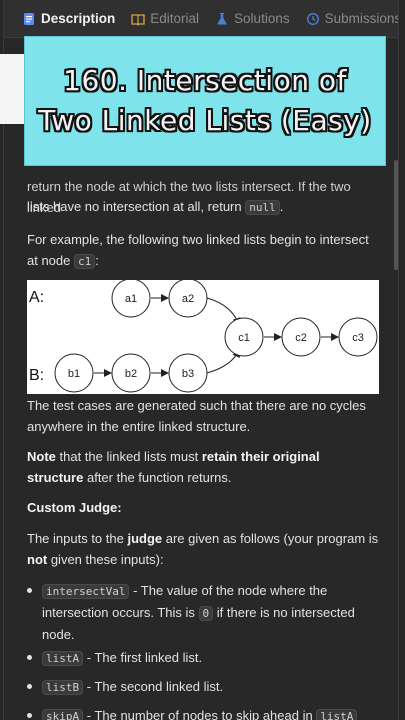  Describe the element at coordinates (270, 538) in the screenshot. I see `paragraph-text: are given as follows (your program is` at that location.